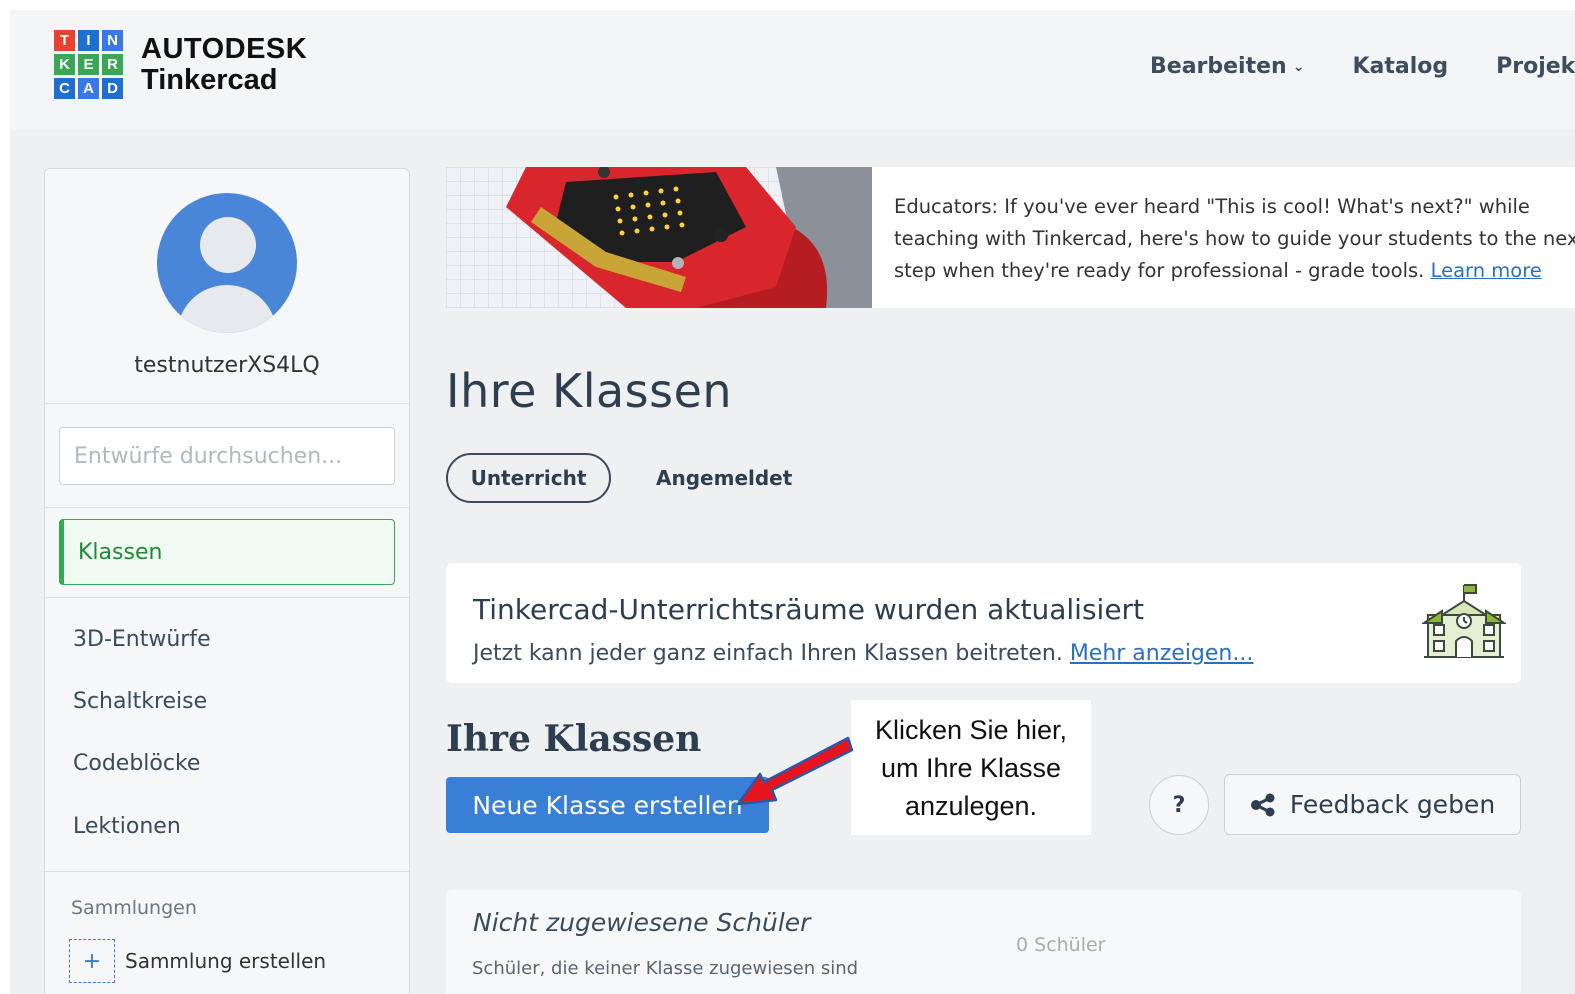  Describe the element at coordinates (1298, 66) in the screenshot. I see `chevron-down-icon: ⌄` at that location.